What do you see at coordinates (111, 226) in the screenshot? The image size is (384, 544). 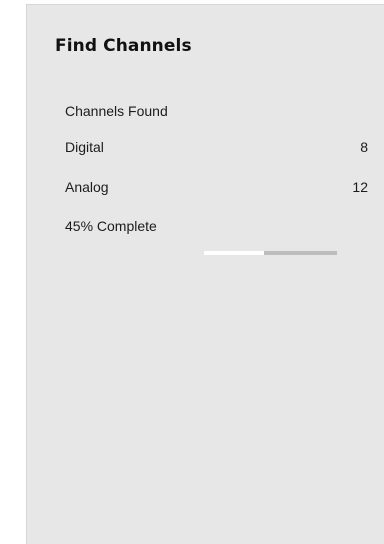 I see `progress-label: 45% Complete` at bounding box center [111, 226].